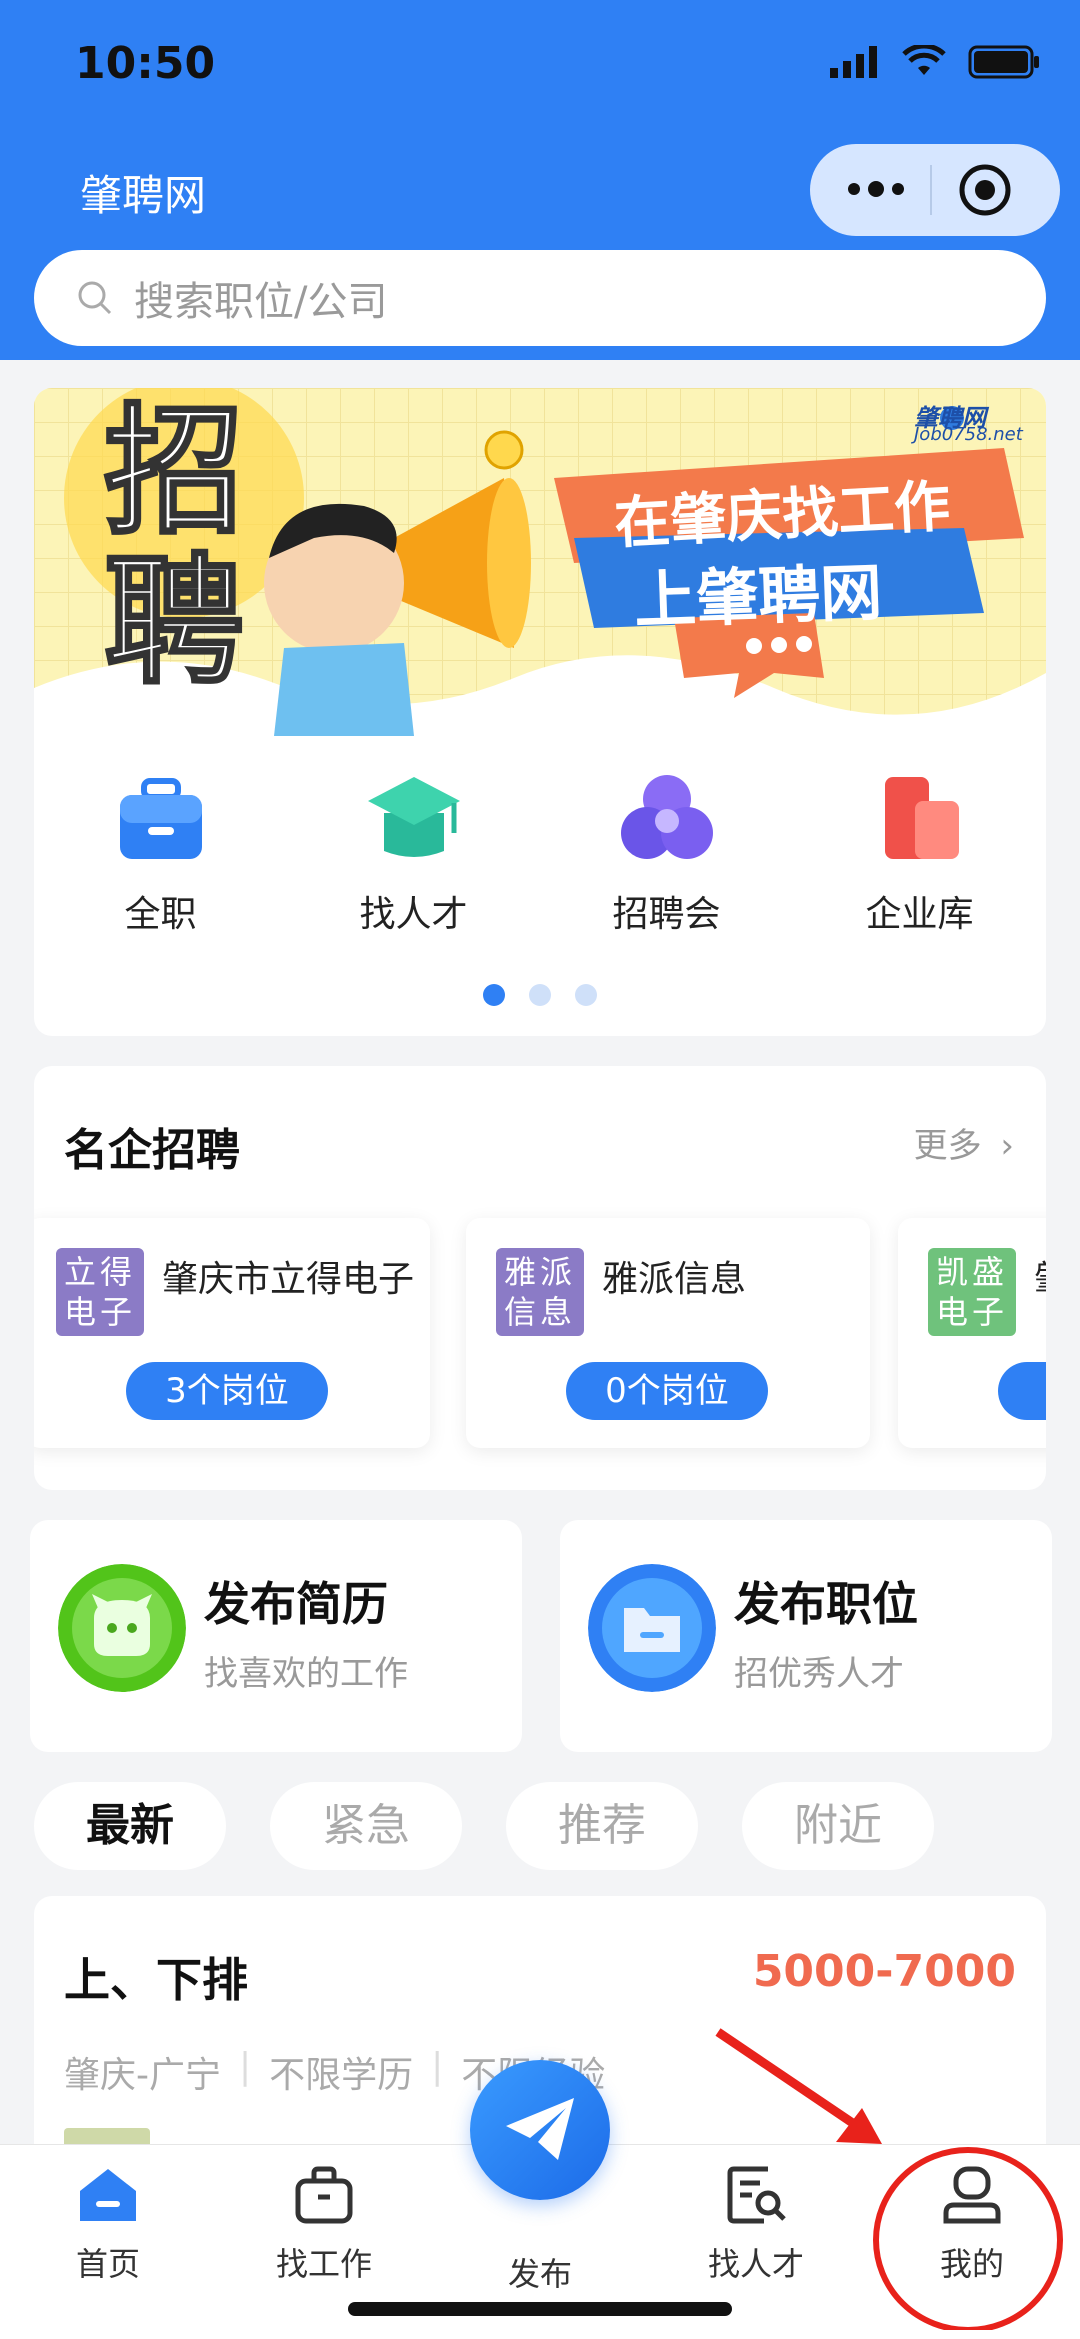 Image resolution: width=1080 pixels, height=2339 pixels. Describe the element at coordinates (985, 190) in the screenshot. I see `close-target-icon` at that location.